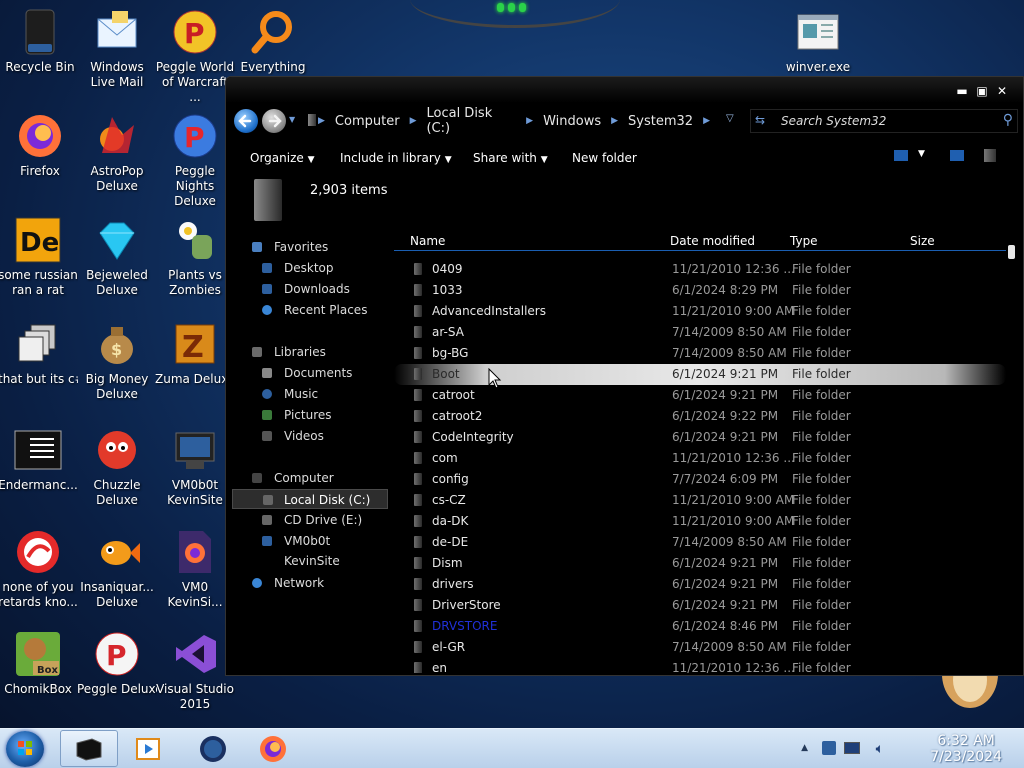 The height and width of the screenshot is (768, 1024). I want to click on search-icon: ⚲, so click(1008, 120).